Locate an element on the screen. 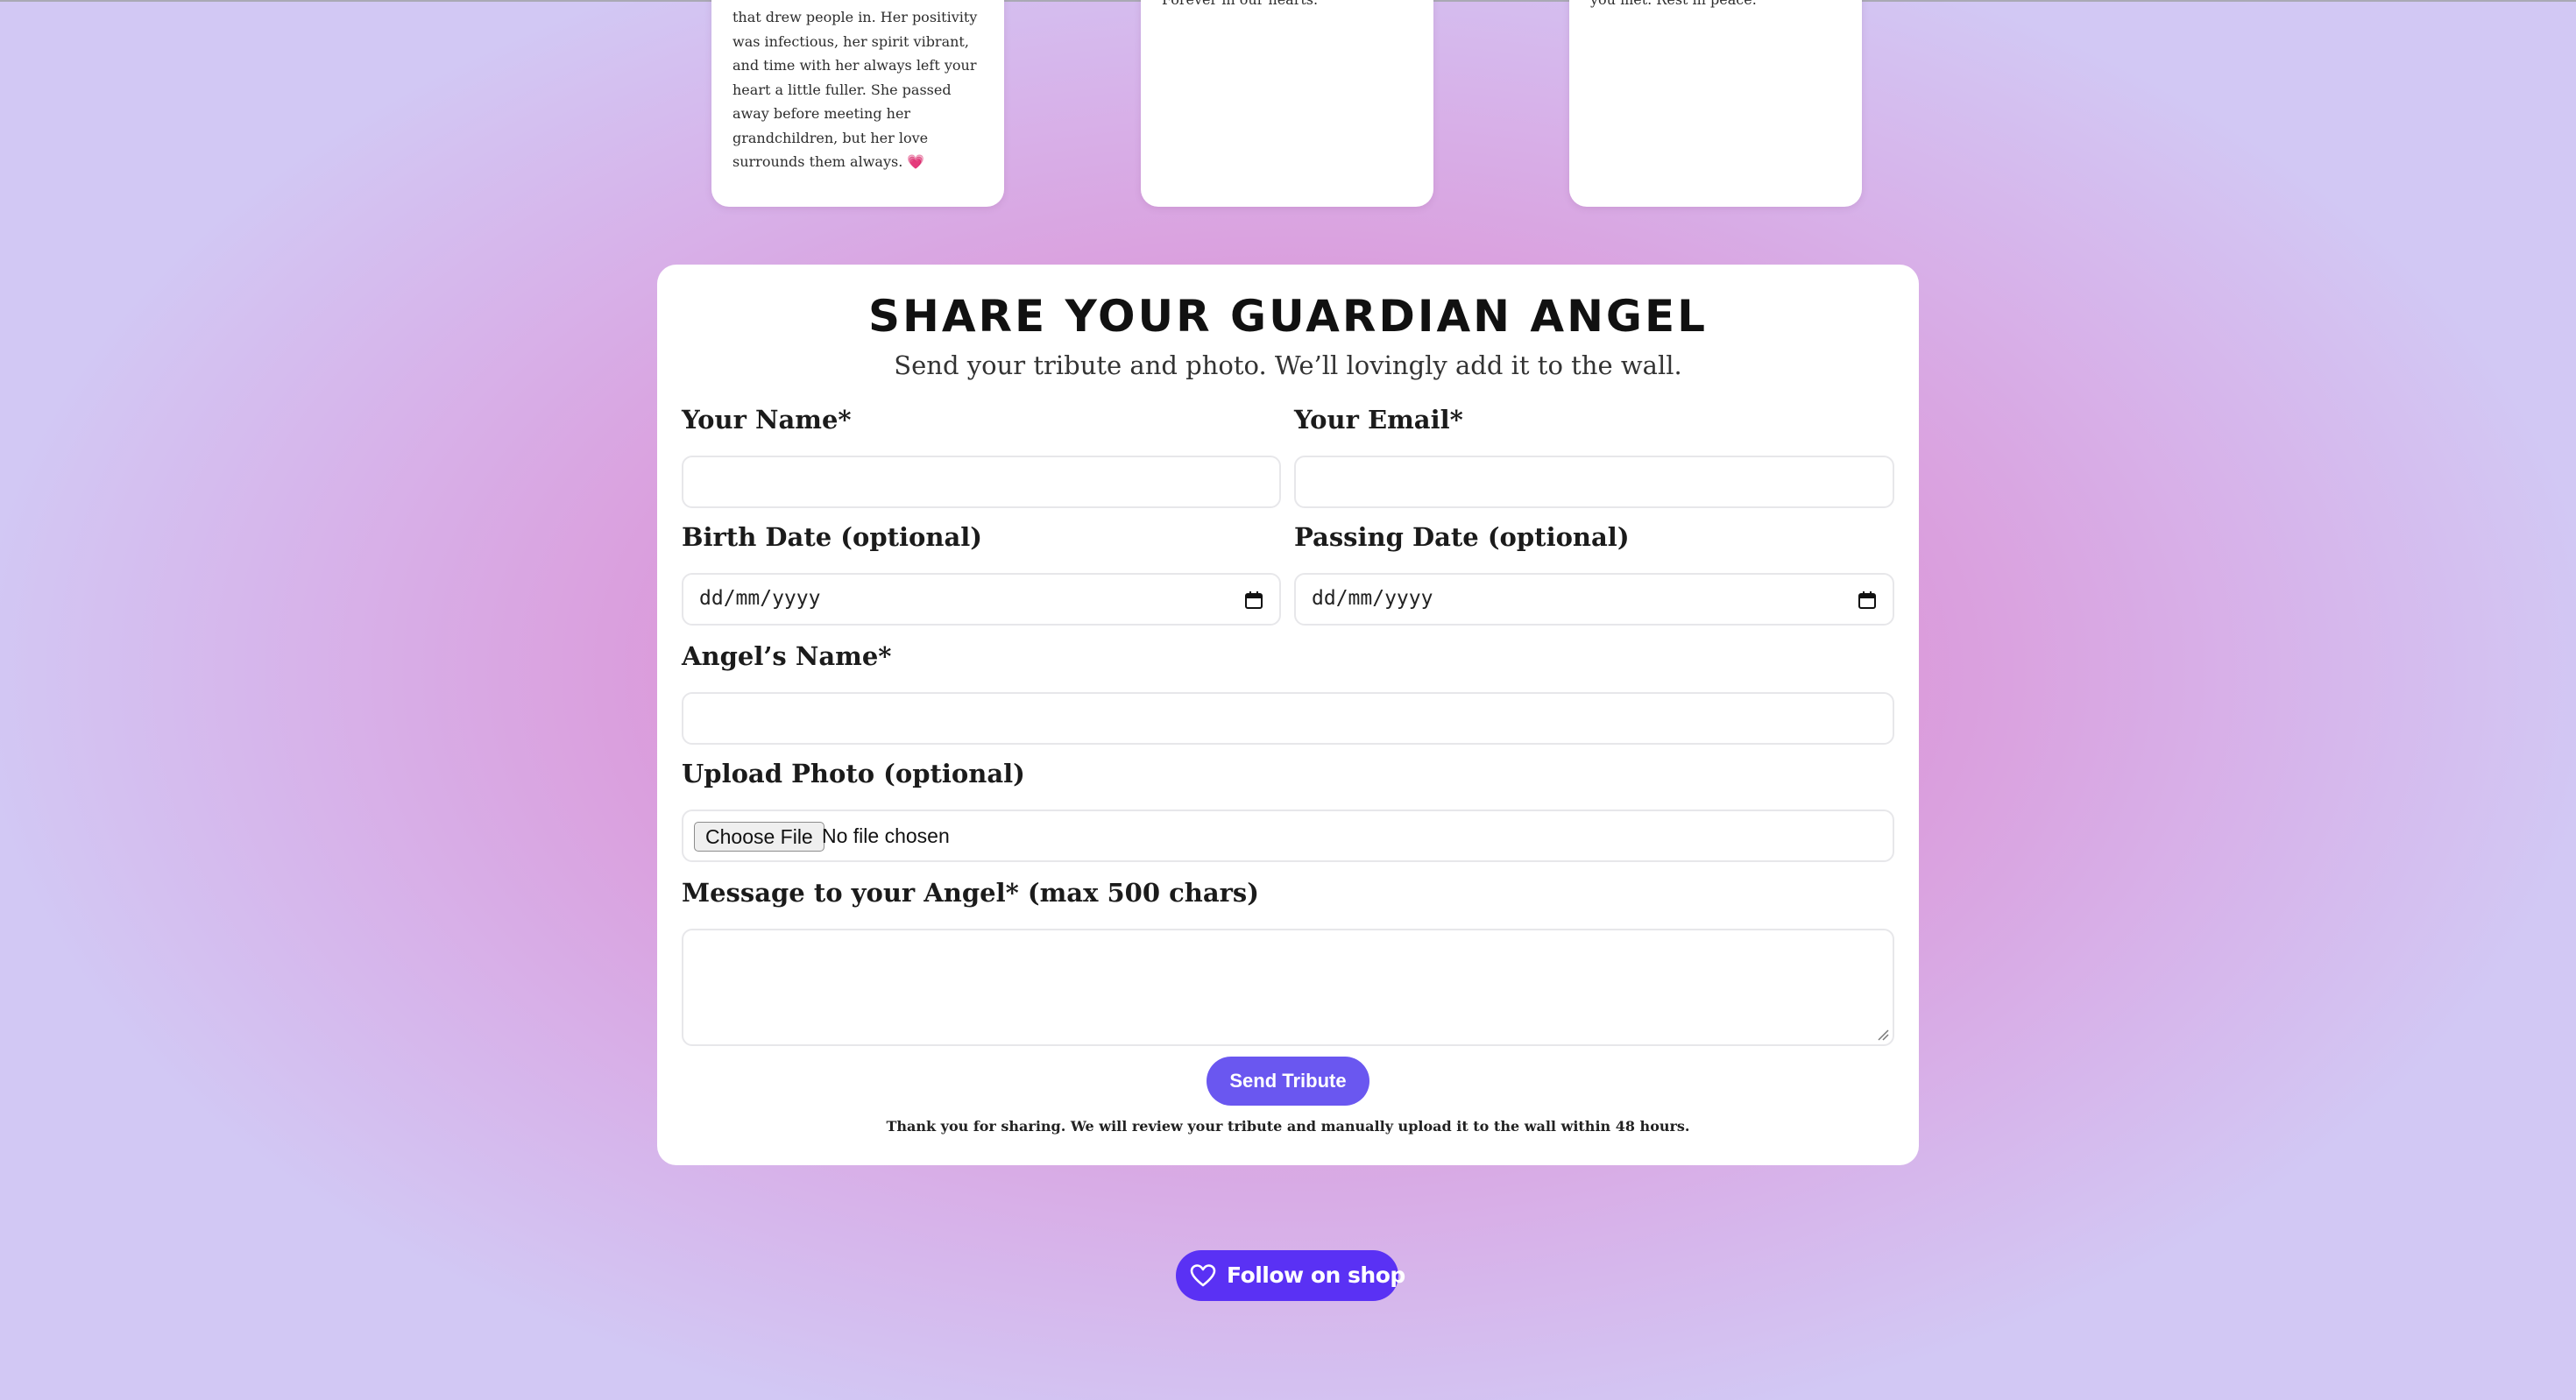 Image resolution: width=2576 pixels, height=1400 pixels. passing-date-placeholder: dd/mm/yyyy is located at coordinates (1372, 598).